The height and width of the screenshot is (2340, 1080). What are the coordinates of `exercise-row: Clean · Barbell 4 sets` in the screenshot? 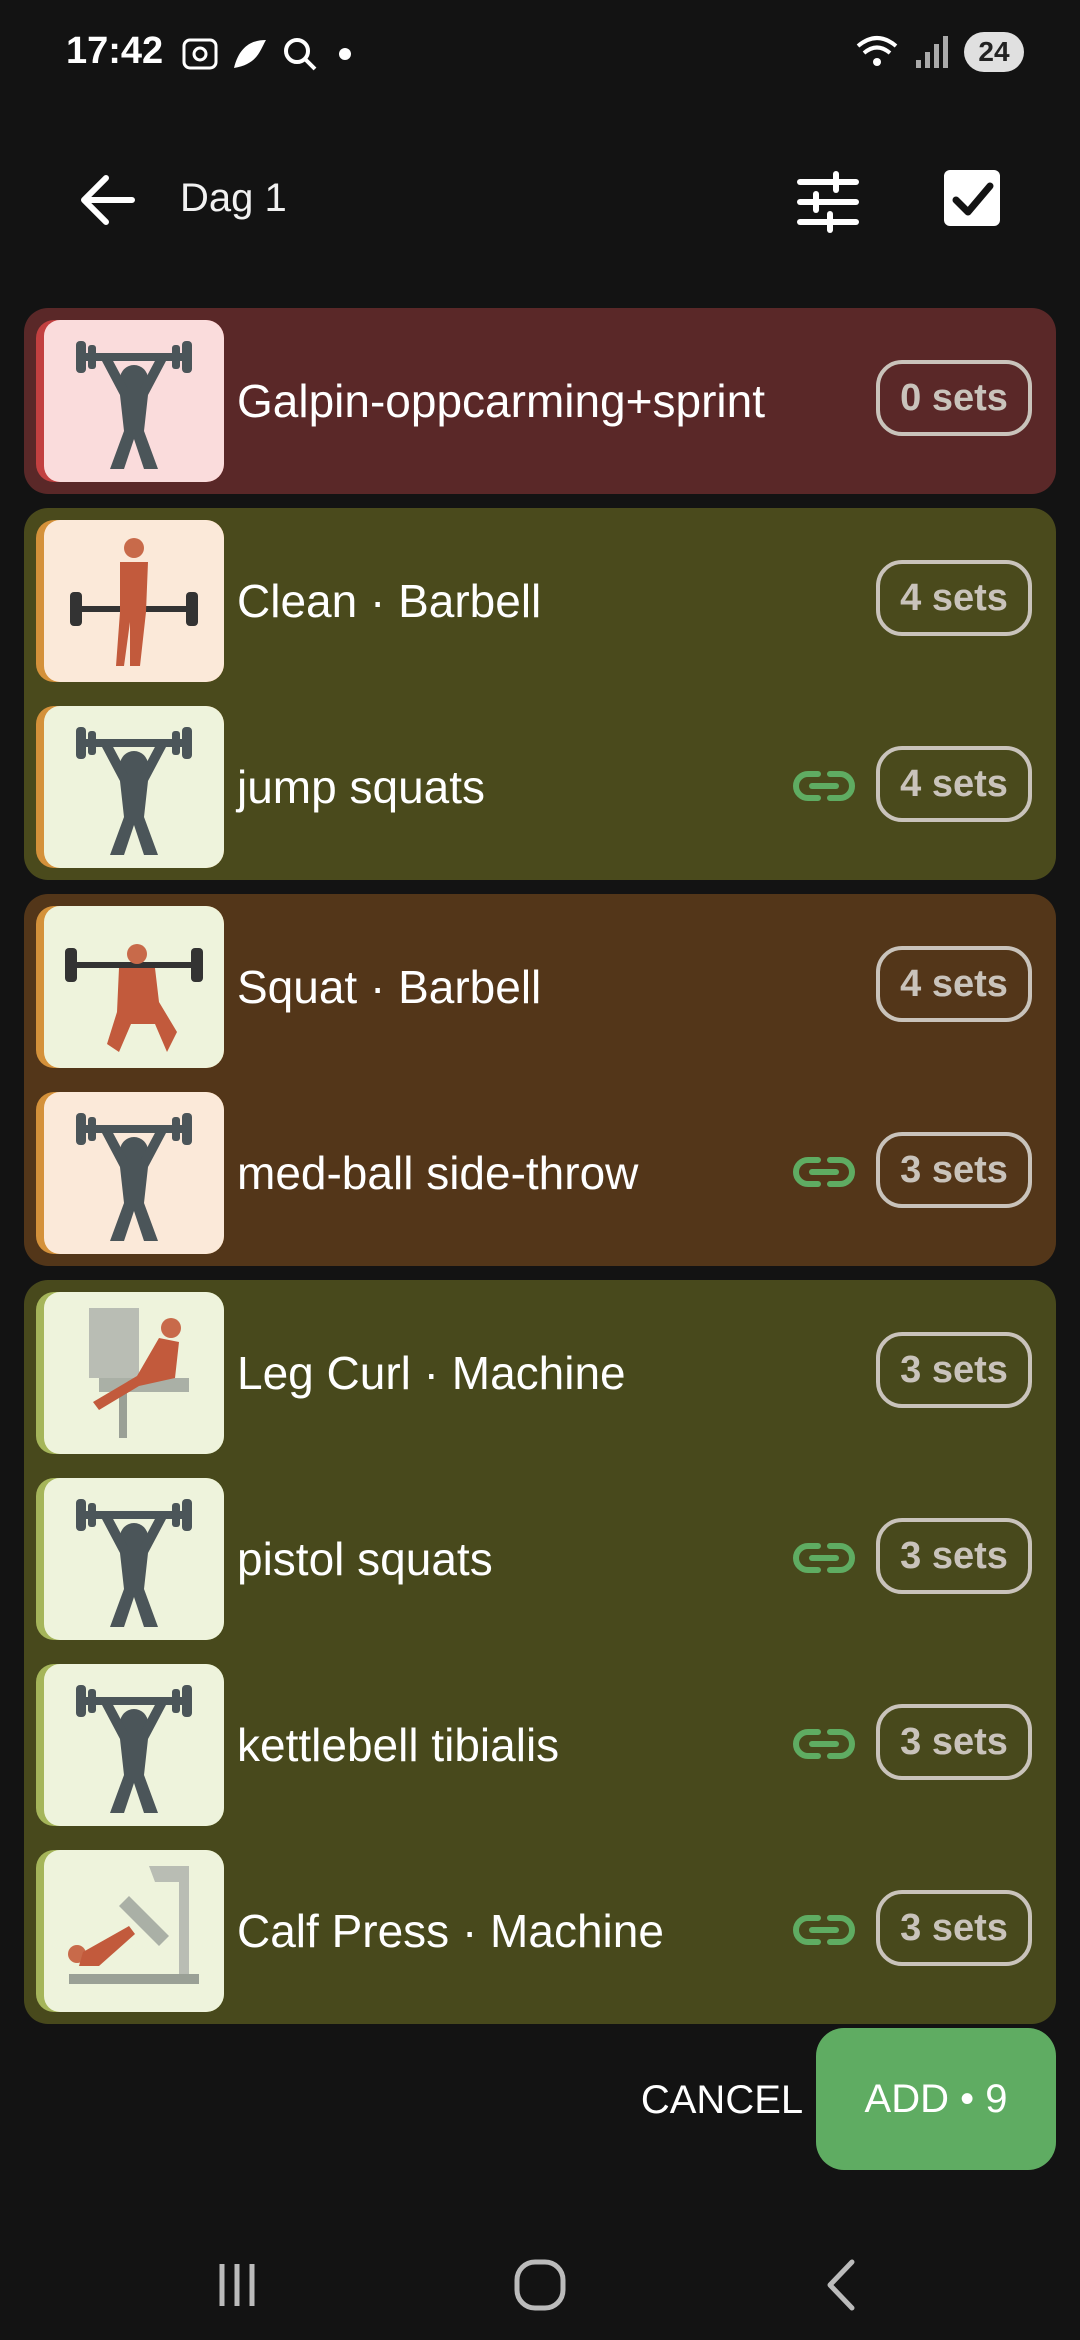 It's located at (540, 601).